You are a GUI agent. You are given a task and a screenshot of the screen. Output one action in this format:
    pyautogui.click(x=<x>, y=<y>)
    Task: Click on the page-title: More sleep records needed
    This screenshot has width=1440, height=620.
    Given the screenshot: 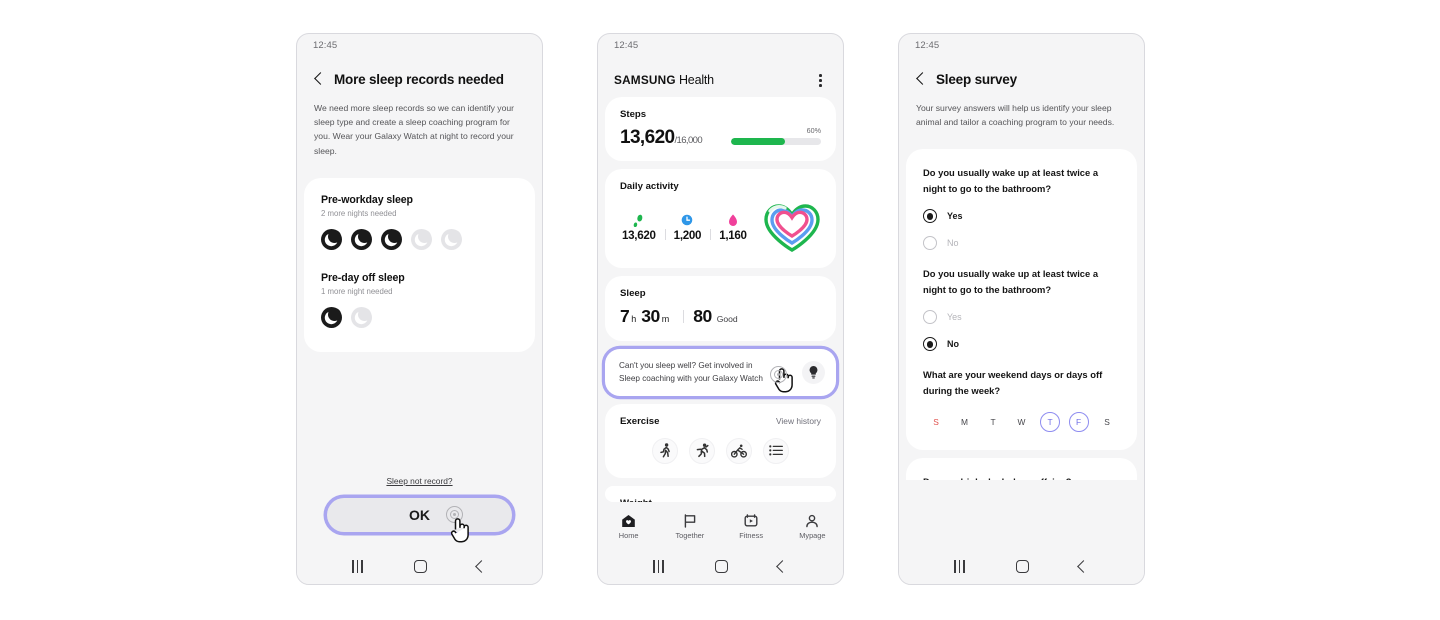 What is the action you would take?
    pyautogui.click(x=419, y=79)
    